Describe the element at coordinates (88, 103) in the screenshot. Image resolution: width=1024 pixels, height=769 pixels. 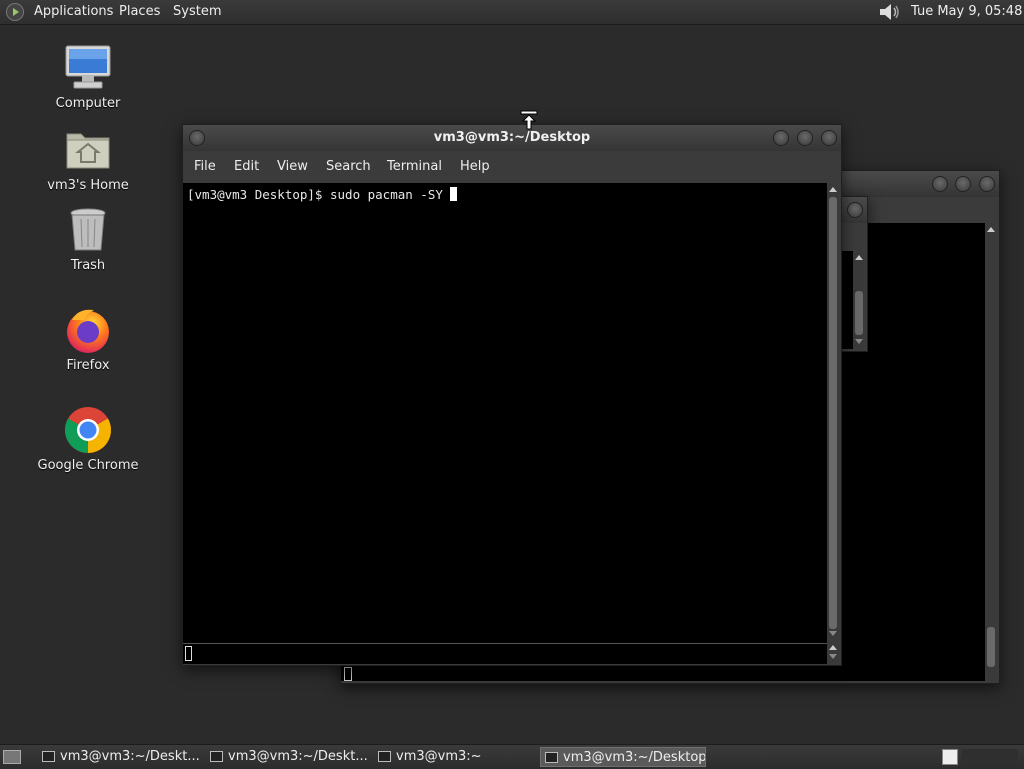
I see `desktop-icon-label: Computer` at that location.